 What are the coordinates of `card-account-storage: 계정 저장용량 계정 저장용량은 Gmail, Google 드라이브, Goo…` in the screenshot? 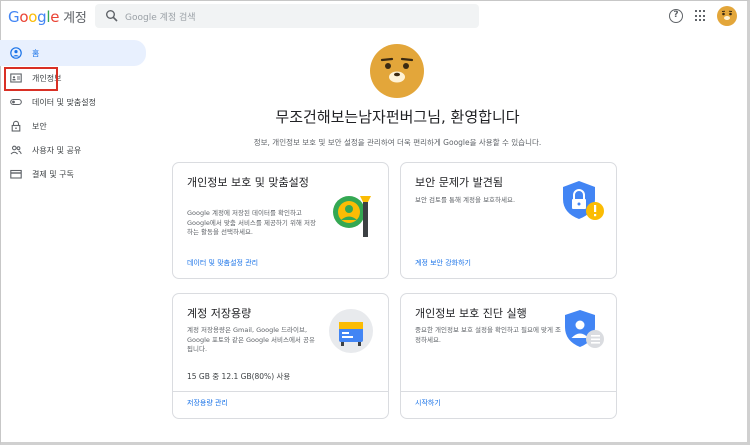 It's located at (280, 356).